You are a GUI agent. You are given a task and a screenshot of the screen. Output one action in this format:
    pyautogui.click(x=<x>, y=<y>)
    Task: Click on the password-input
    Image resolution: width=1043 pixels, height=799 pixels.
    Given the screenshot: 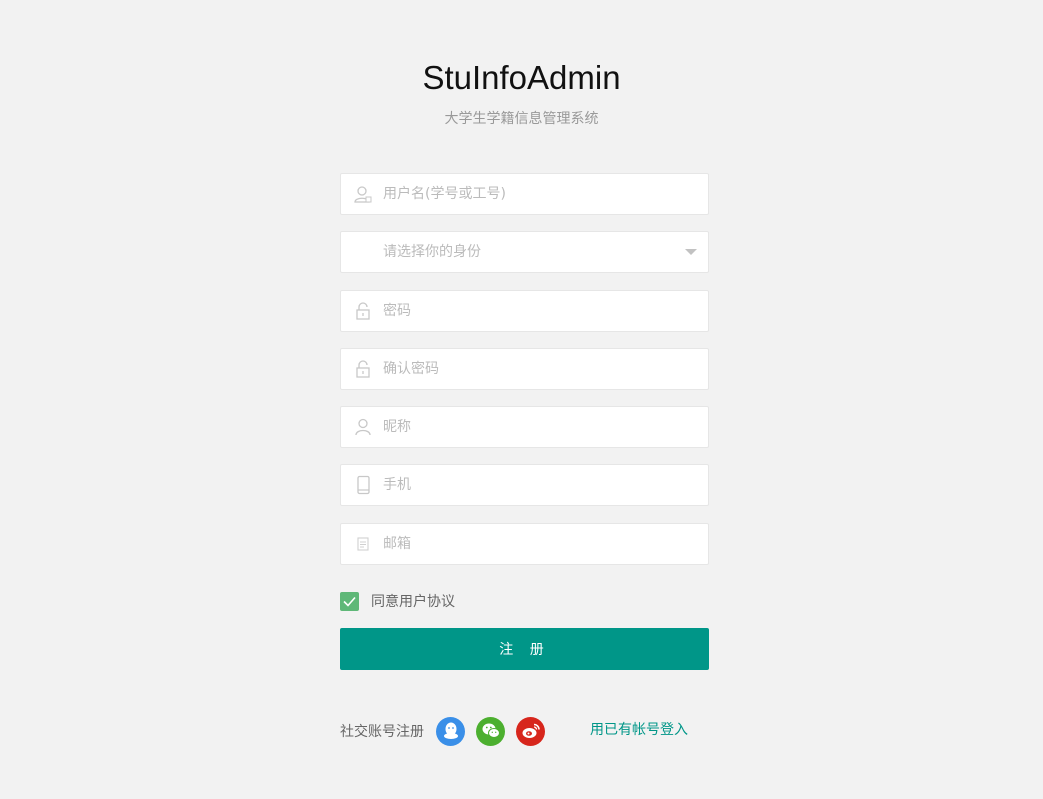 What is the action you would take?
    pyautogui.click(x=538, y=311)
    